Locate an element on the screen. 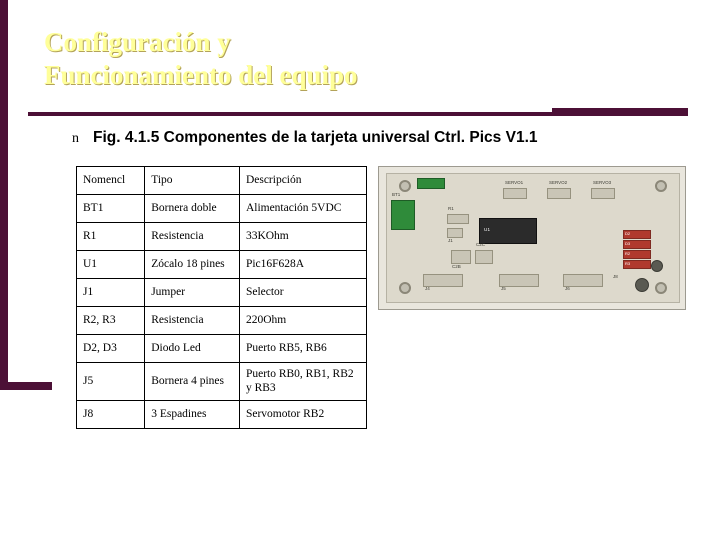 The image size is (720, 540). cell-tipo: Bornera doble is located at coordinates (192, 208).